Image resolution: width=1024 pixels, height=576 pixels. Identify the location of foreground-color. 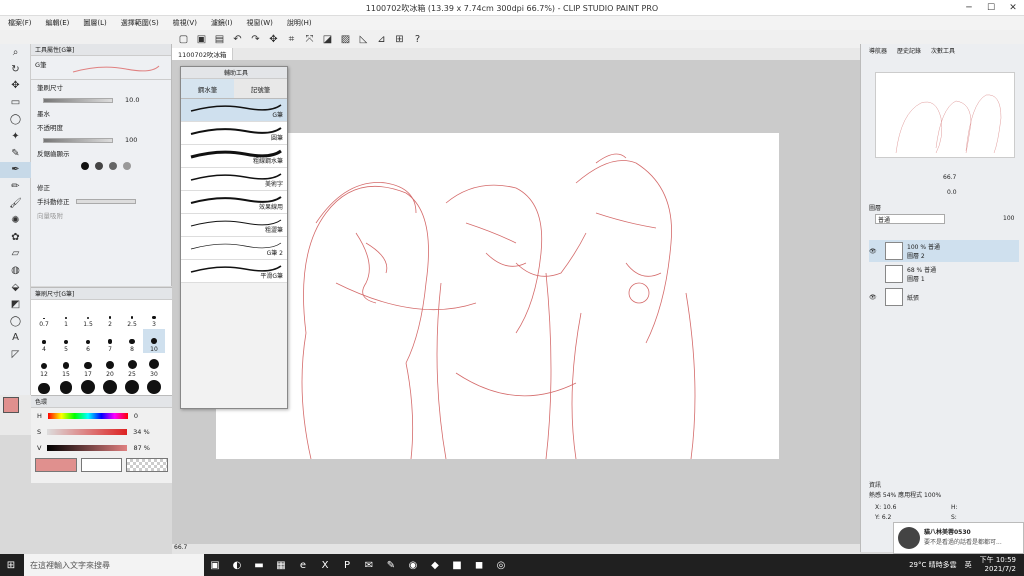
(56, 465).